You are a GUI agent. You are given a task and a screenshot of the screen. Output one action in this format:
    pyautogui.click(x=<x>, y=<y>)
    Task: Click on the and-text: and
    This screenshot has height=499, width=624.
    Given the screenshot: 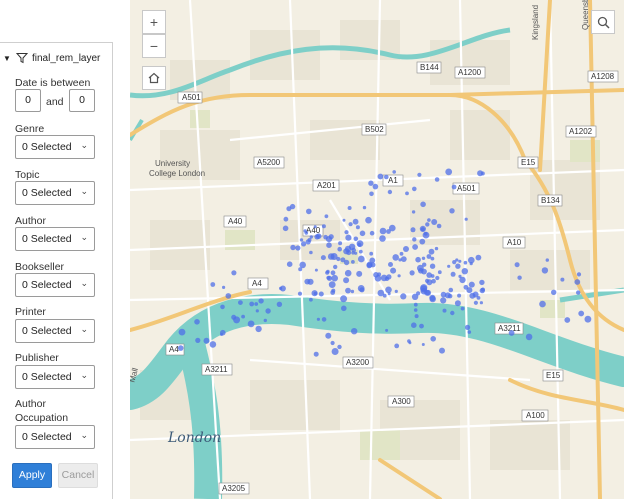 What is the action you would take?
    pyautogui.click(x=55, y=102)
    